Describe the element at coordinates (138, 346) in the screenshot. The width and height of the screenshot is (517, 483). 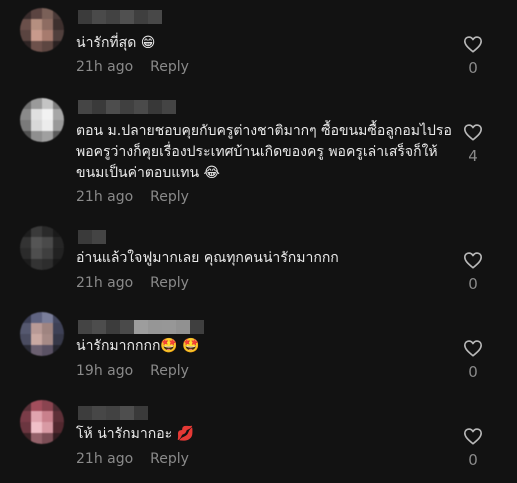
I see `comment-text: น่ารักมากกกก🤩 🤩` at that location.